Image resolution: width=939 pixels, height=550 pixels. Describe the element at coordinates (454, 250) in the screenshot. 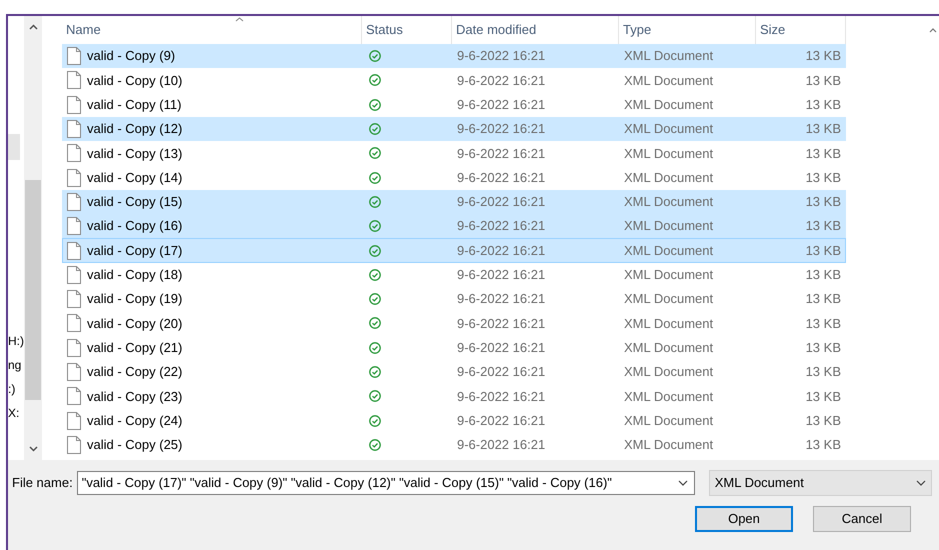

I see `file-row: valid - Copy (17) 9-6-2022 16:21 XML Document 13 KB` at that location.